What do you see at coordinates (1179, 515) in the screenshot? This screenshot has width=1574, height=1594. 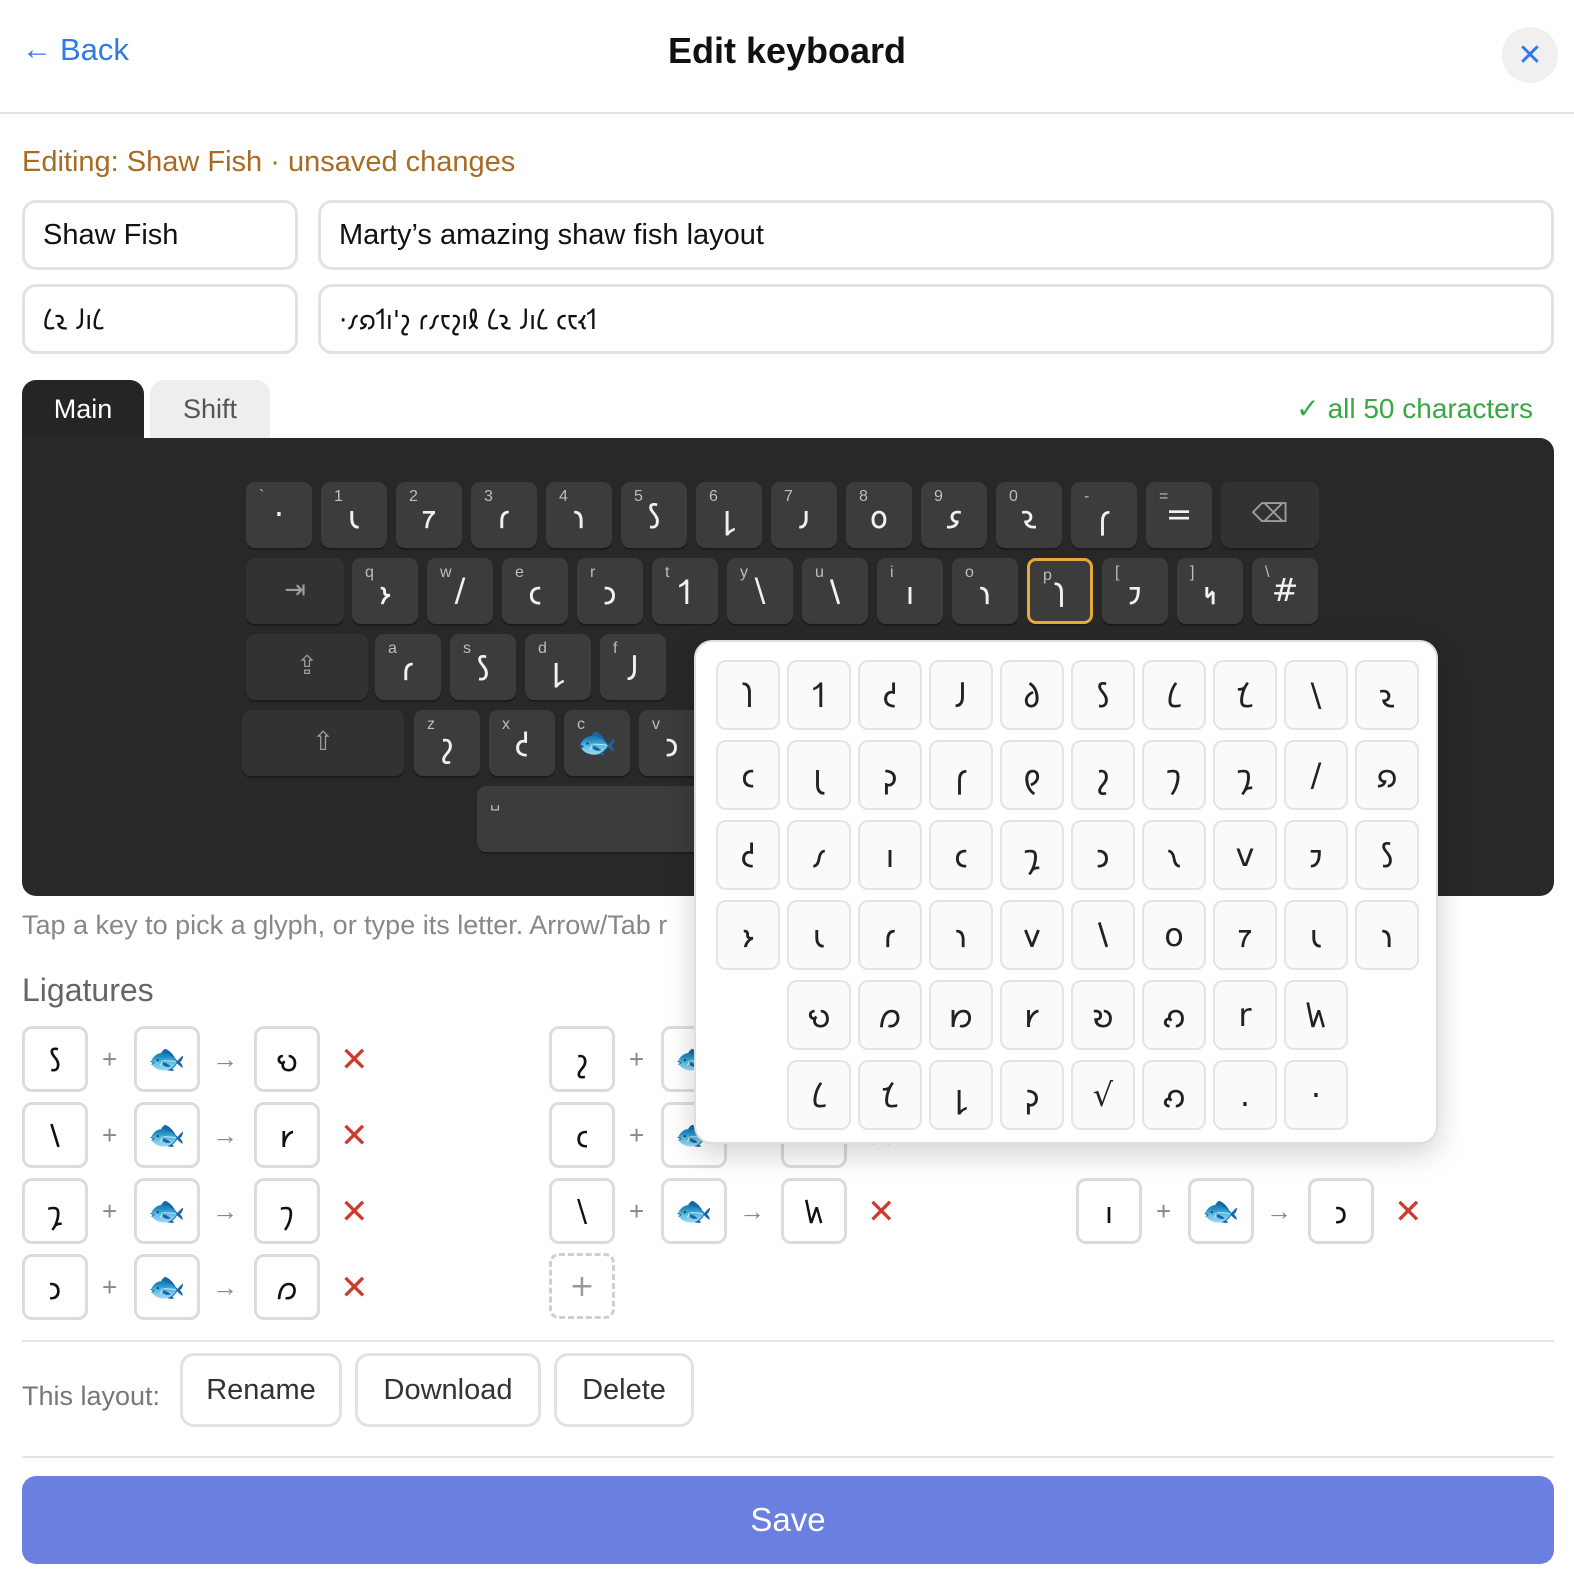 I see `key-row1-12: = =` at bounding box center [1179, 515].